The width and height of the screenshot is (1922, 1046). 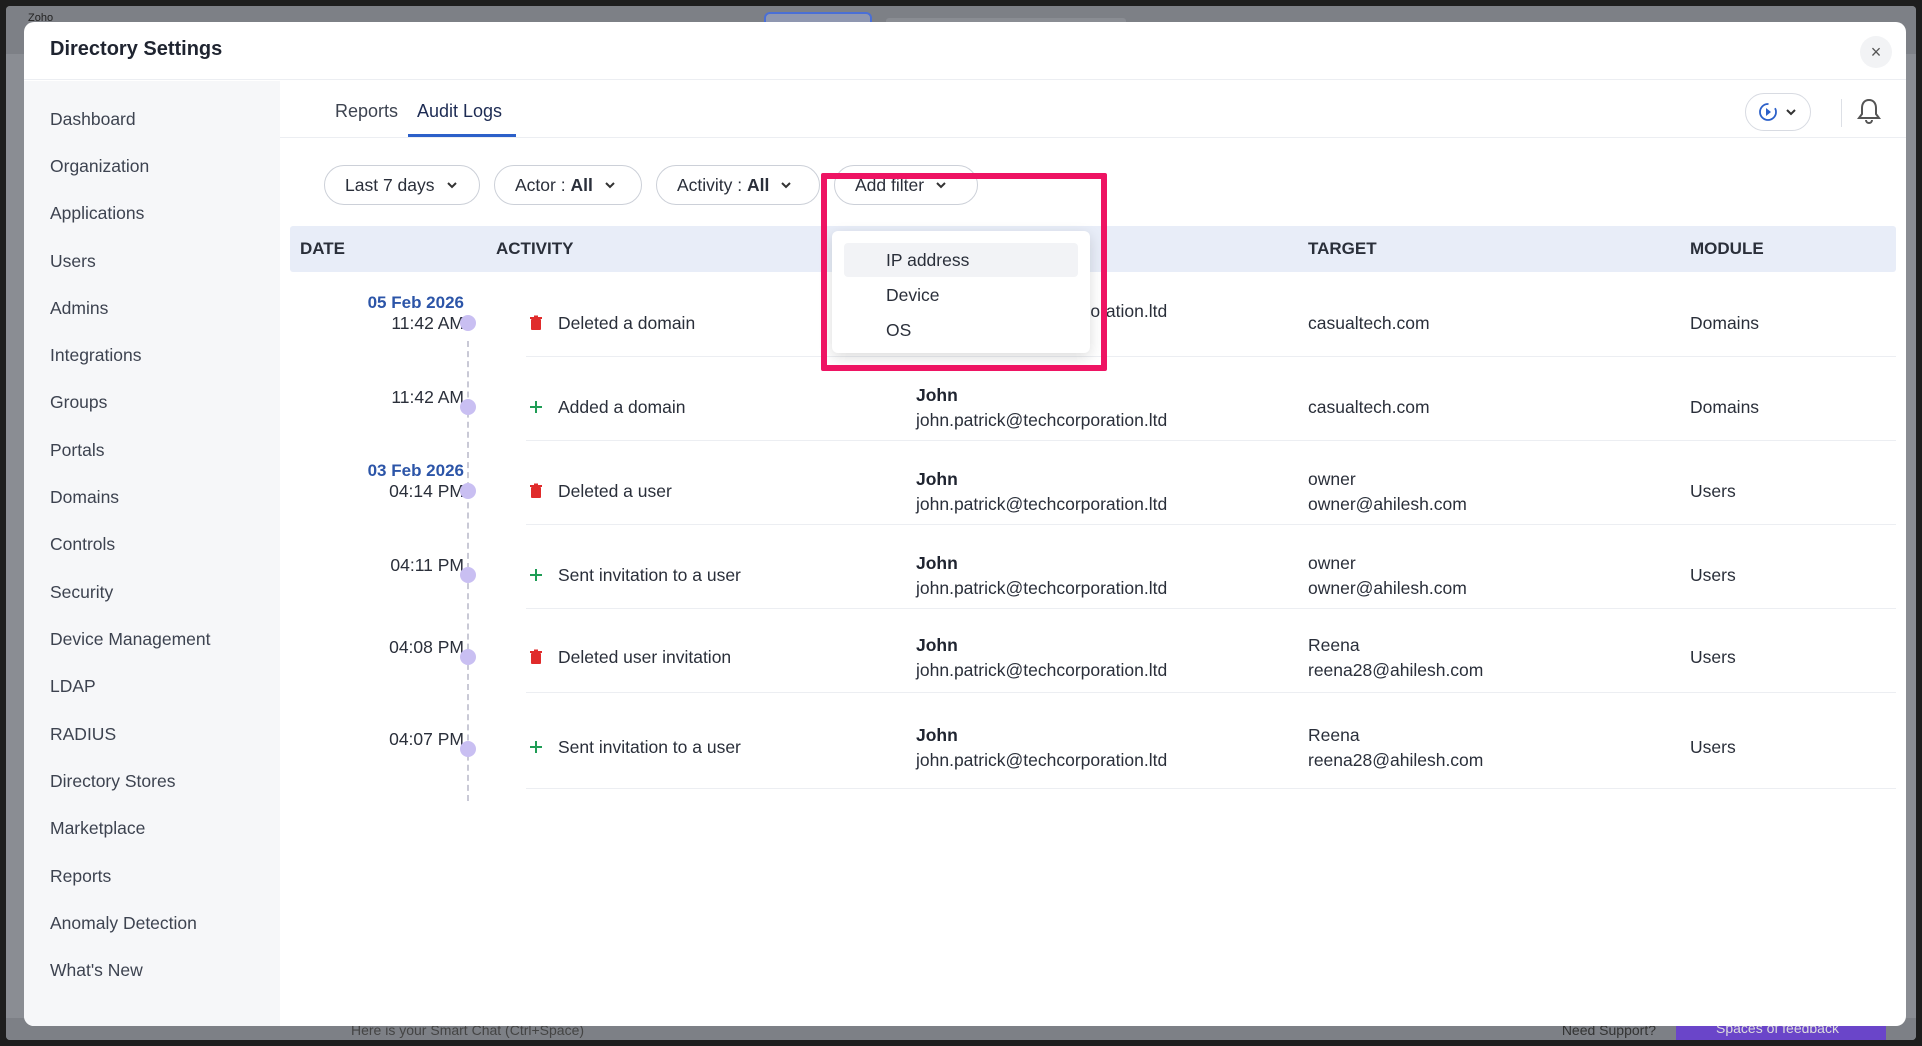 What do you see at coordinates (377, 397) in the screenshot?
I see `row-date: 11:42 AM` at bounding box center [377, 397].